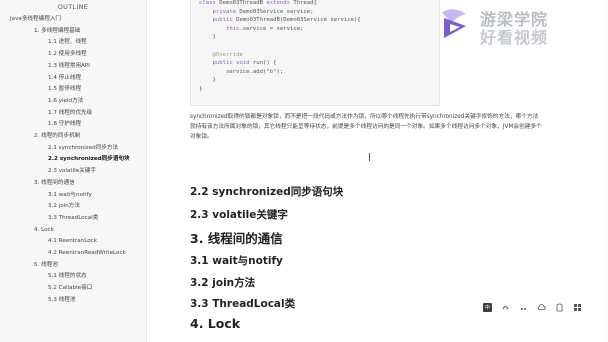  I want to click on ime-mode-icon, so click(505, 307).